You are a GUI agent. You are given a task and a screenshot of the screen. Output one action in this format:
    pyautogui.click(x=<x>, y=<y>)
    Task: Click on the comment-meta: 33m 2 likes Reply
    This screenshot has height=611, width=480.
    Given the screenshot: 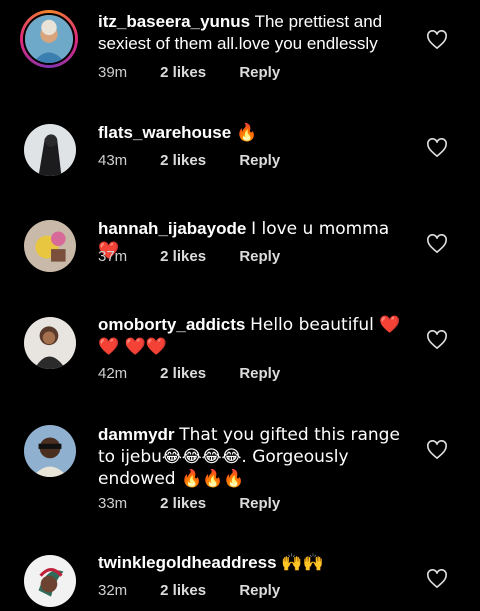 What is the action you would take?
    pyautogui.click(x=189, y=503)
    